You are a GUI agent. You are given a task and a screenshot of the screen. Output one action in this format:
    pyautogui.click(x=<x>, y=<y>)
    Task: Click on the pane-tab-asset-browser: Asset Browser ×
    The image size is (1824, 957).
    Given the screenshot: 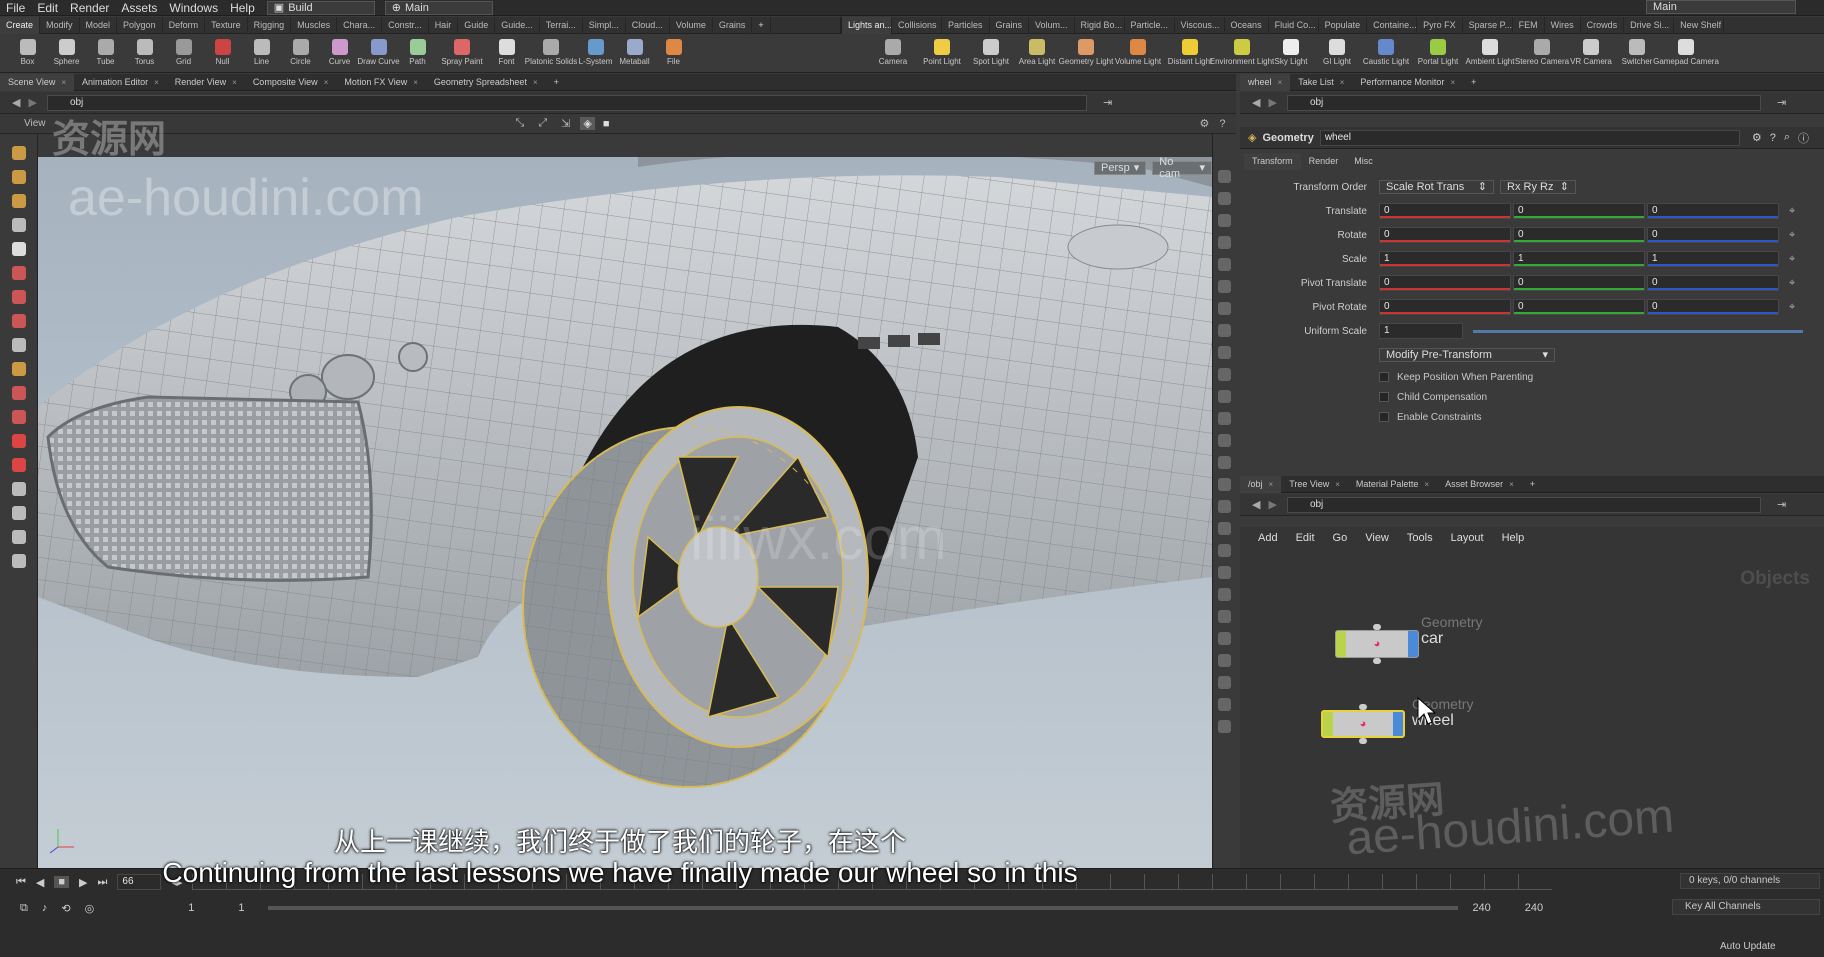 What is the action you would take?
    pyautogui.click(x=1479, y=484)
    